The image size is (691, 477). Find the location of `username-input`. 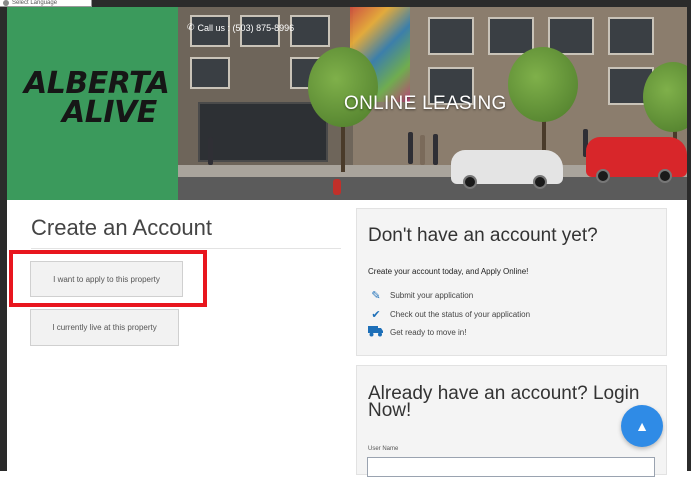

username-input is located at coordinates (511, 467).